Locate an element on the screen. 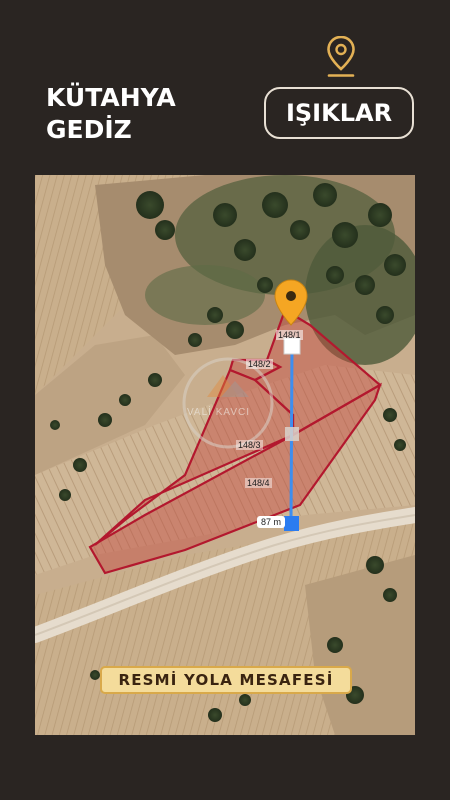 This screenshot has width=450, height=800. neighborhood-pill: IŞIKLAR is located at coordinates (339, 113).